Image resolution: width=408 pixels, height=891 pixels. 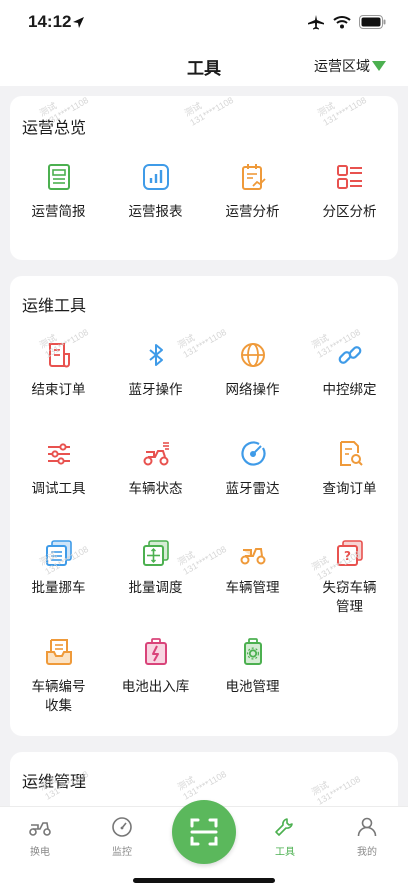 I want to click on tool-zone-analysis: 分区分析, so click(x=349, y=192).